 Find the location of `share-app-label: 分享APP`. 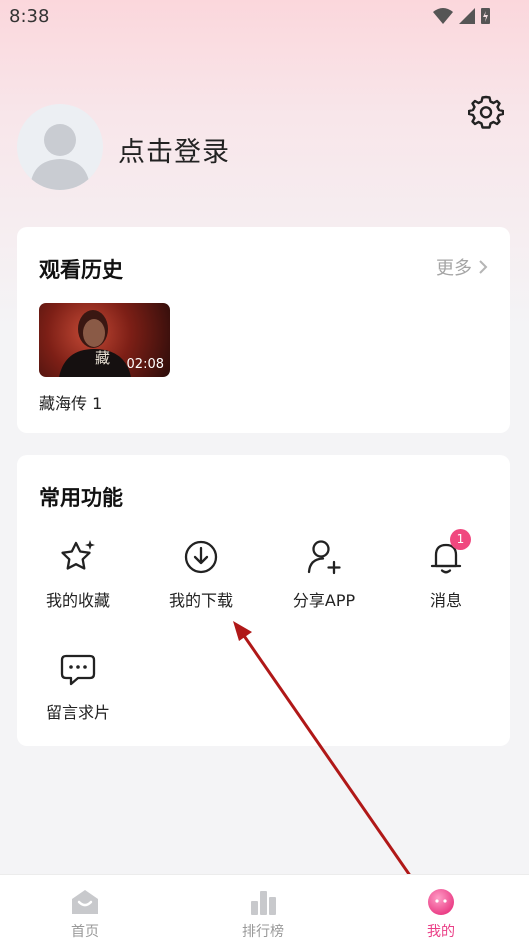

share-app-label: 分享APP is located at coordinates (324, 600).